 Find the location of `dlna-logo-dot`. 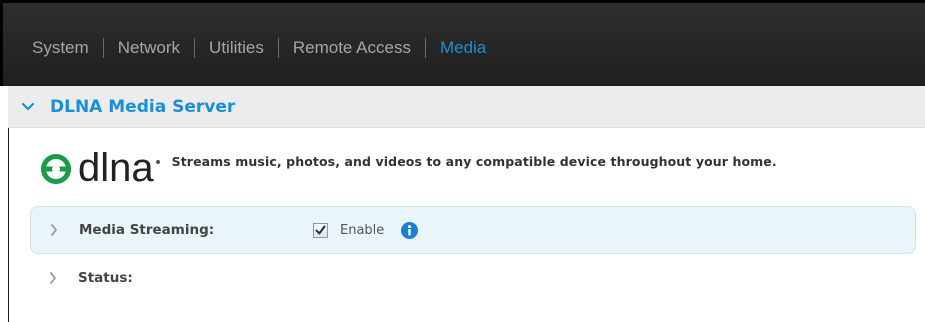

dlna-logo-dot is located at coordinates (157, 162).